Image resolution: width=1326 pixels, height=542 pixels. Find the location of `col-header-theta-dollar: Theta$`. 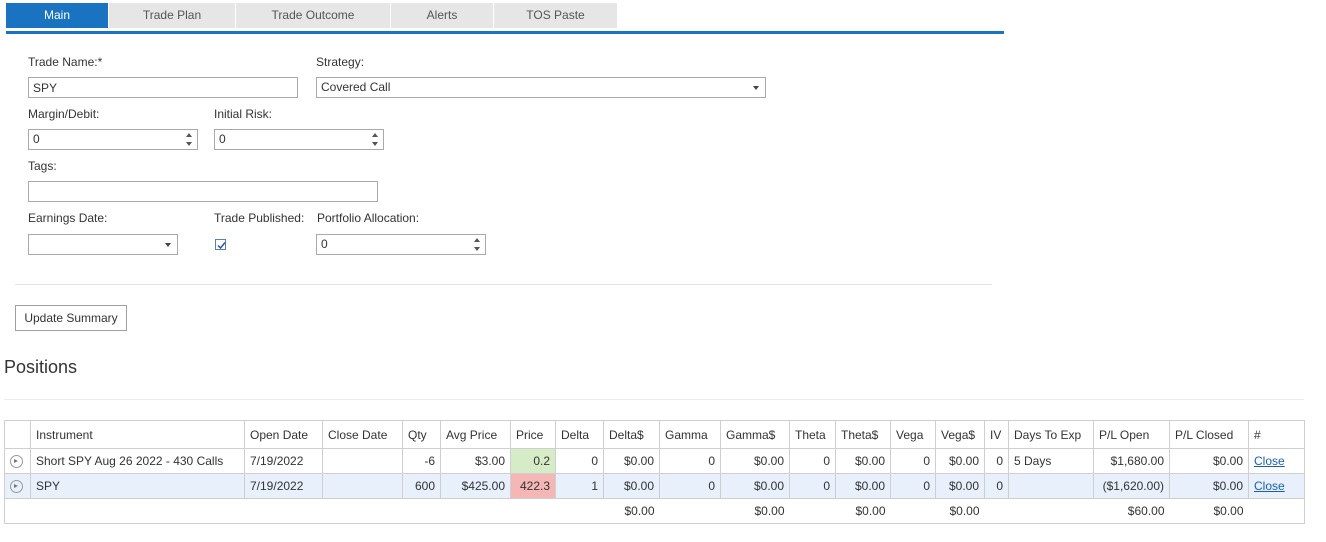

col-header-theta-dollar: Theta$ is located at coordinates (863, 434).